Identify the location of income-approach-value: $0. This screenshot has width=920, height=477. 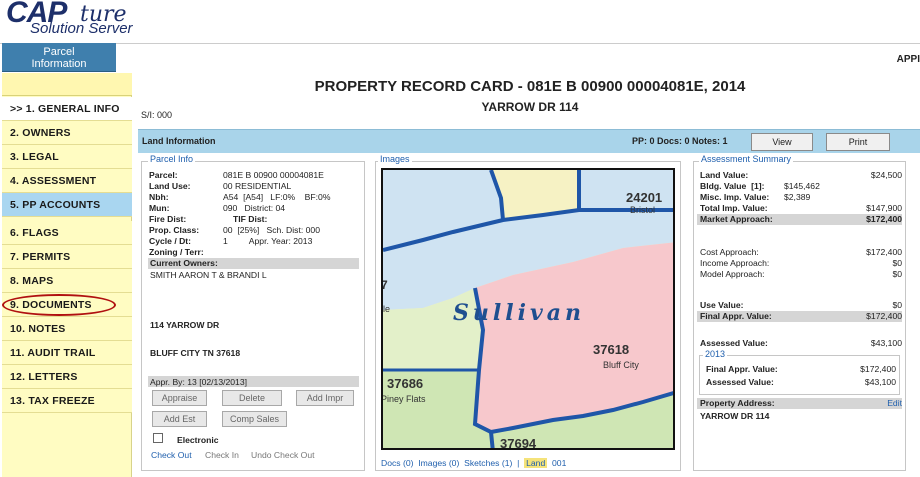
(897, 263).